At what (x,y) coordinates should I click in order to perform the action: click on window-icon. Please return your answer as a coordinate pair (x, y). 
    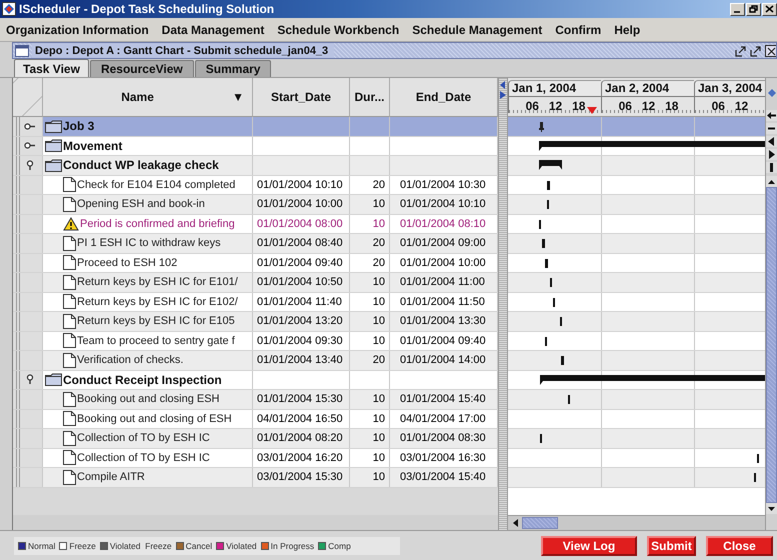
    Looking at the image, I should click on (22, 50).